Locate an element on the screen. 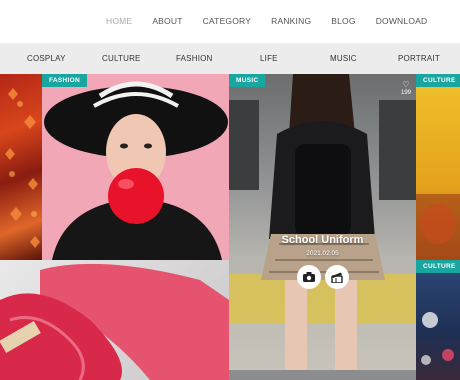  culture-image-bottom is located at coordinates (437, 338).